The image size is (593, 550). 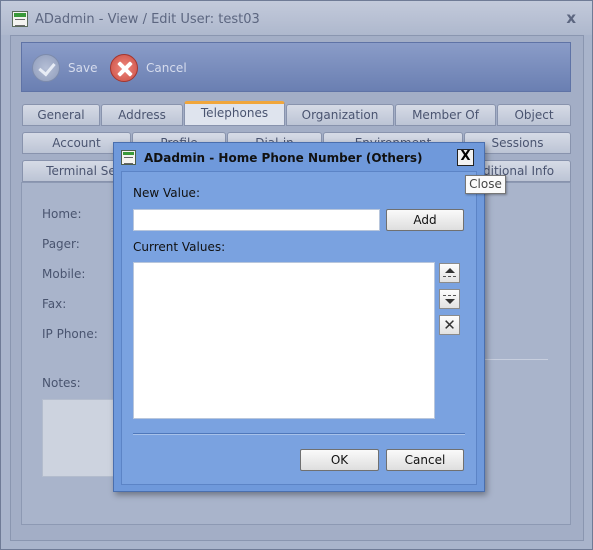 I want to click on pager-label: Pager:, so click(x=61, y=244).